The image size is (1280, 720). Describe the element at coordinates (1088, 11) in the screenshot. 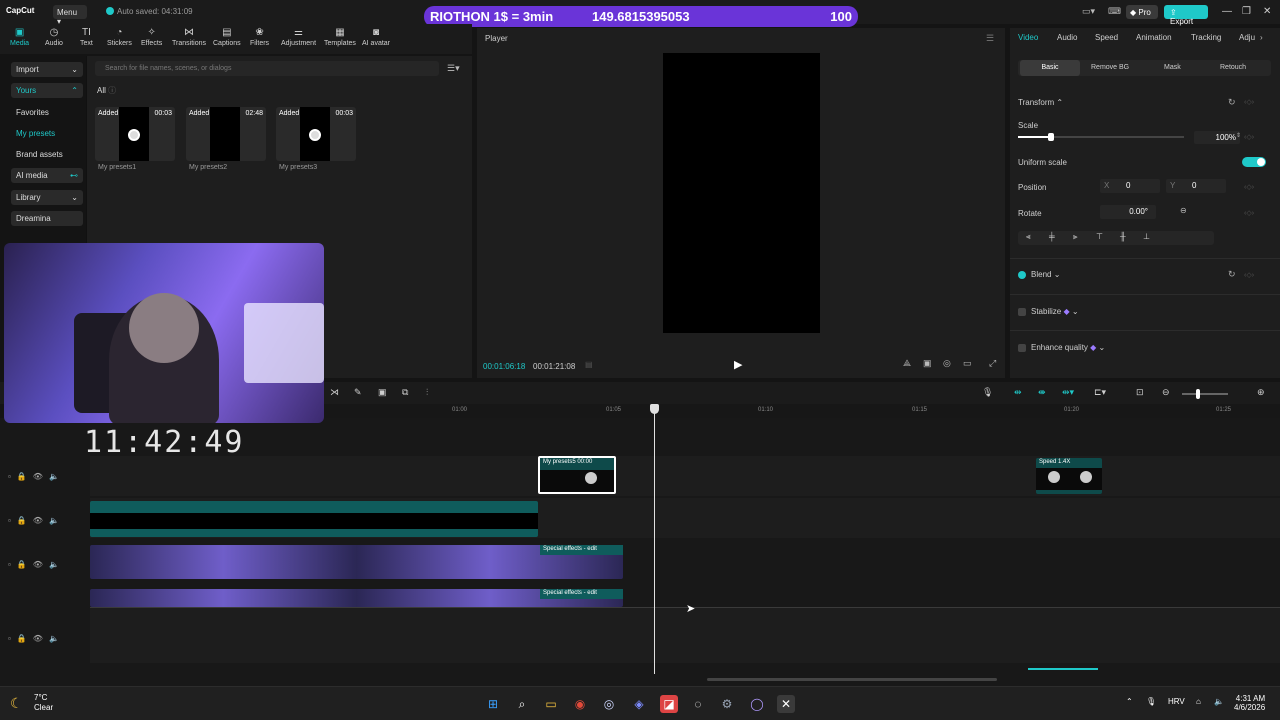

I see `layout-icon: ▭▾` at that location.